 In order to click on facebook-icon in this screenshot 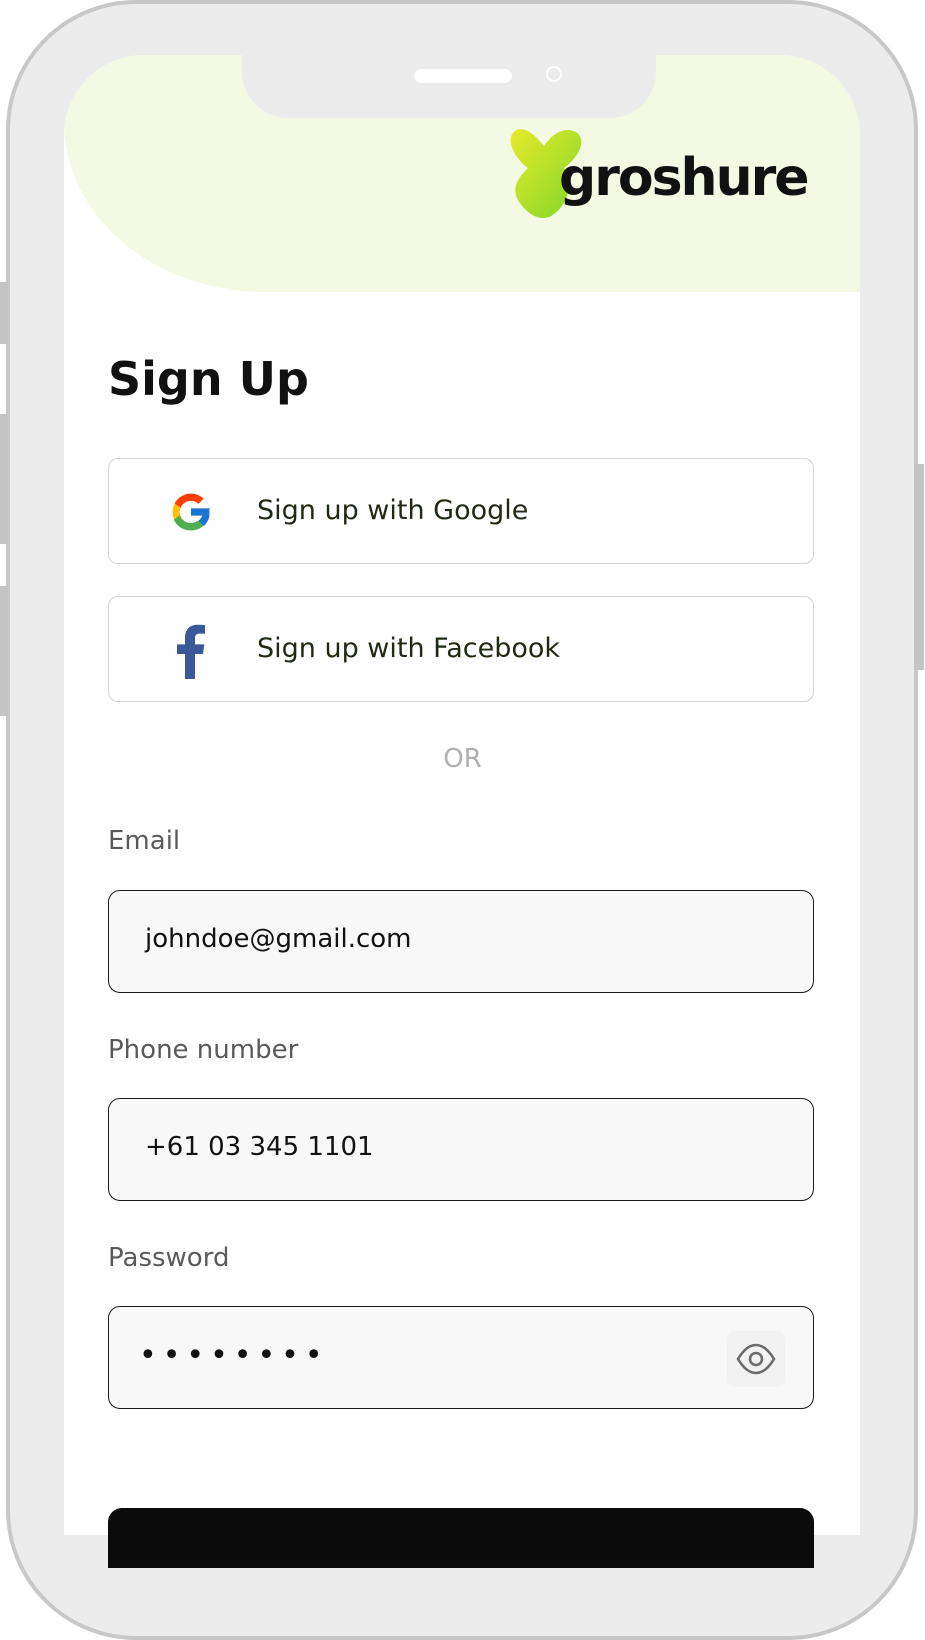, I will do `click(191, 651)`.